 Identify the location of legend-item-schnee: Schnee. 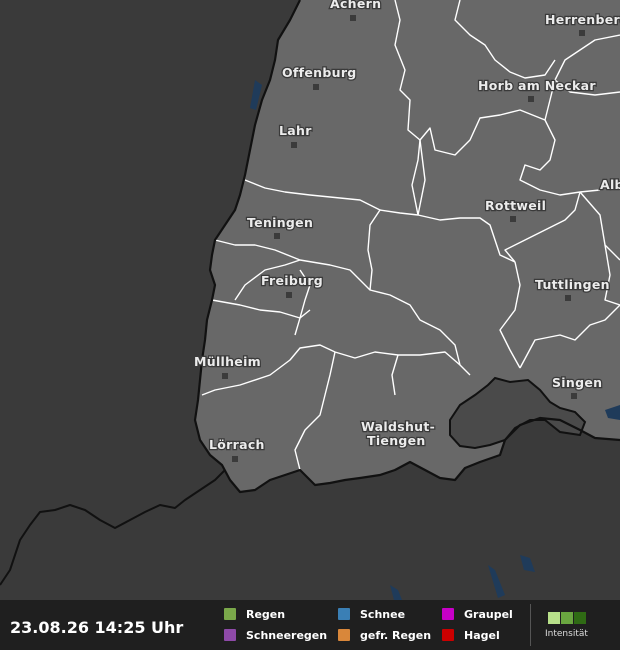
(371, 614).